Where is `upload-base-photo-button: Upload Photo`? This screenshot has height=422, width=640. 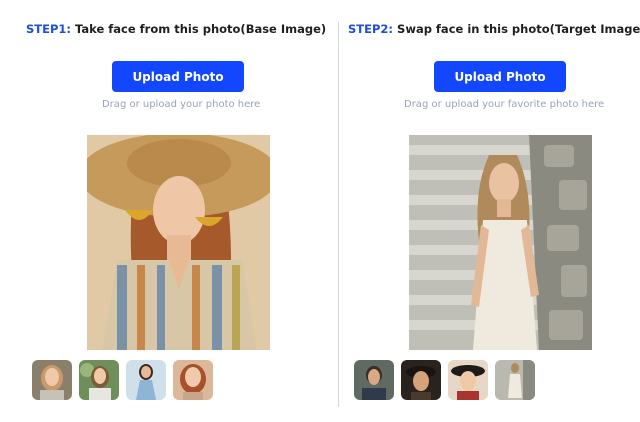
upload-base-photo-button: Upload Photo is located at coordinates (178, 76).